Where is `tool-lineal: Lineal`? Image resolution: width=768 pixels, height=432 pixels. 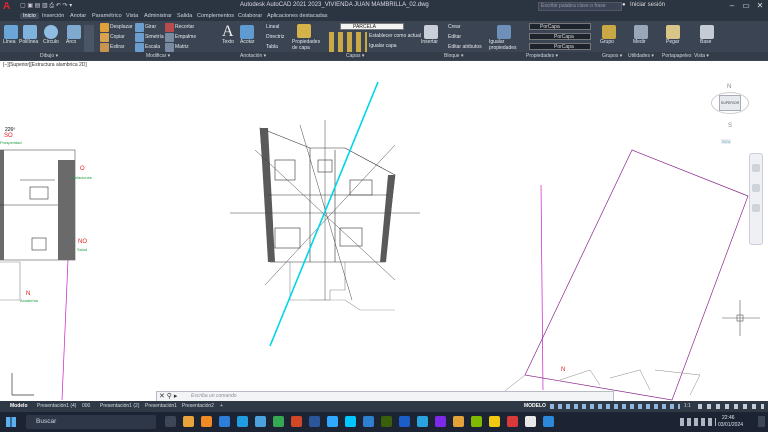
tool-lineal: Lineal is located at coordinates (272, 27).